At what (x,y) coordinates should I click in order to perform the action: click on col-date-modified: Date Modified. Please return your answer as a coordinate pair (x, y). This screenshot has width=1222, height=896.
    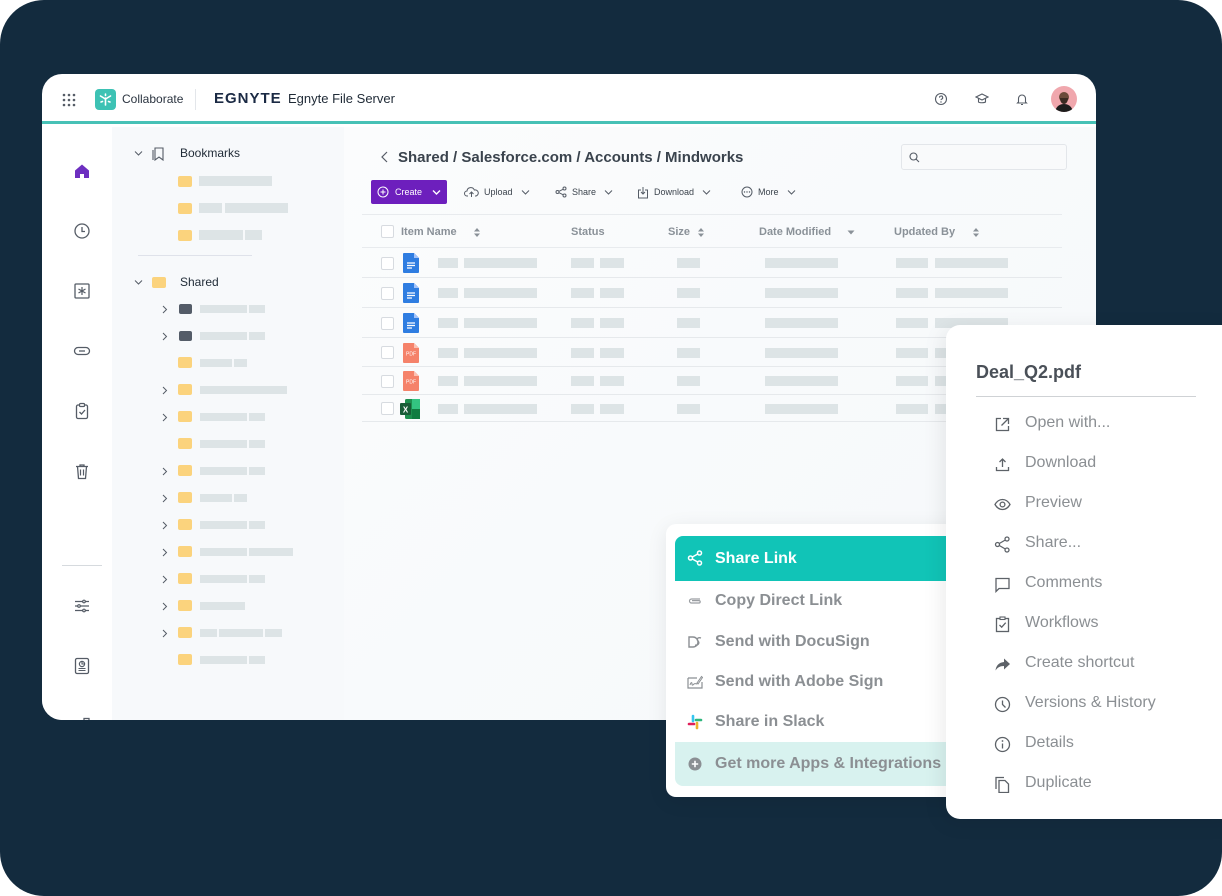
    Looking at the image, I should click on (795, 232).